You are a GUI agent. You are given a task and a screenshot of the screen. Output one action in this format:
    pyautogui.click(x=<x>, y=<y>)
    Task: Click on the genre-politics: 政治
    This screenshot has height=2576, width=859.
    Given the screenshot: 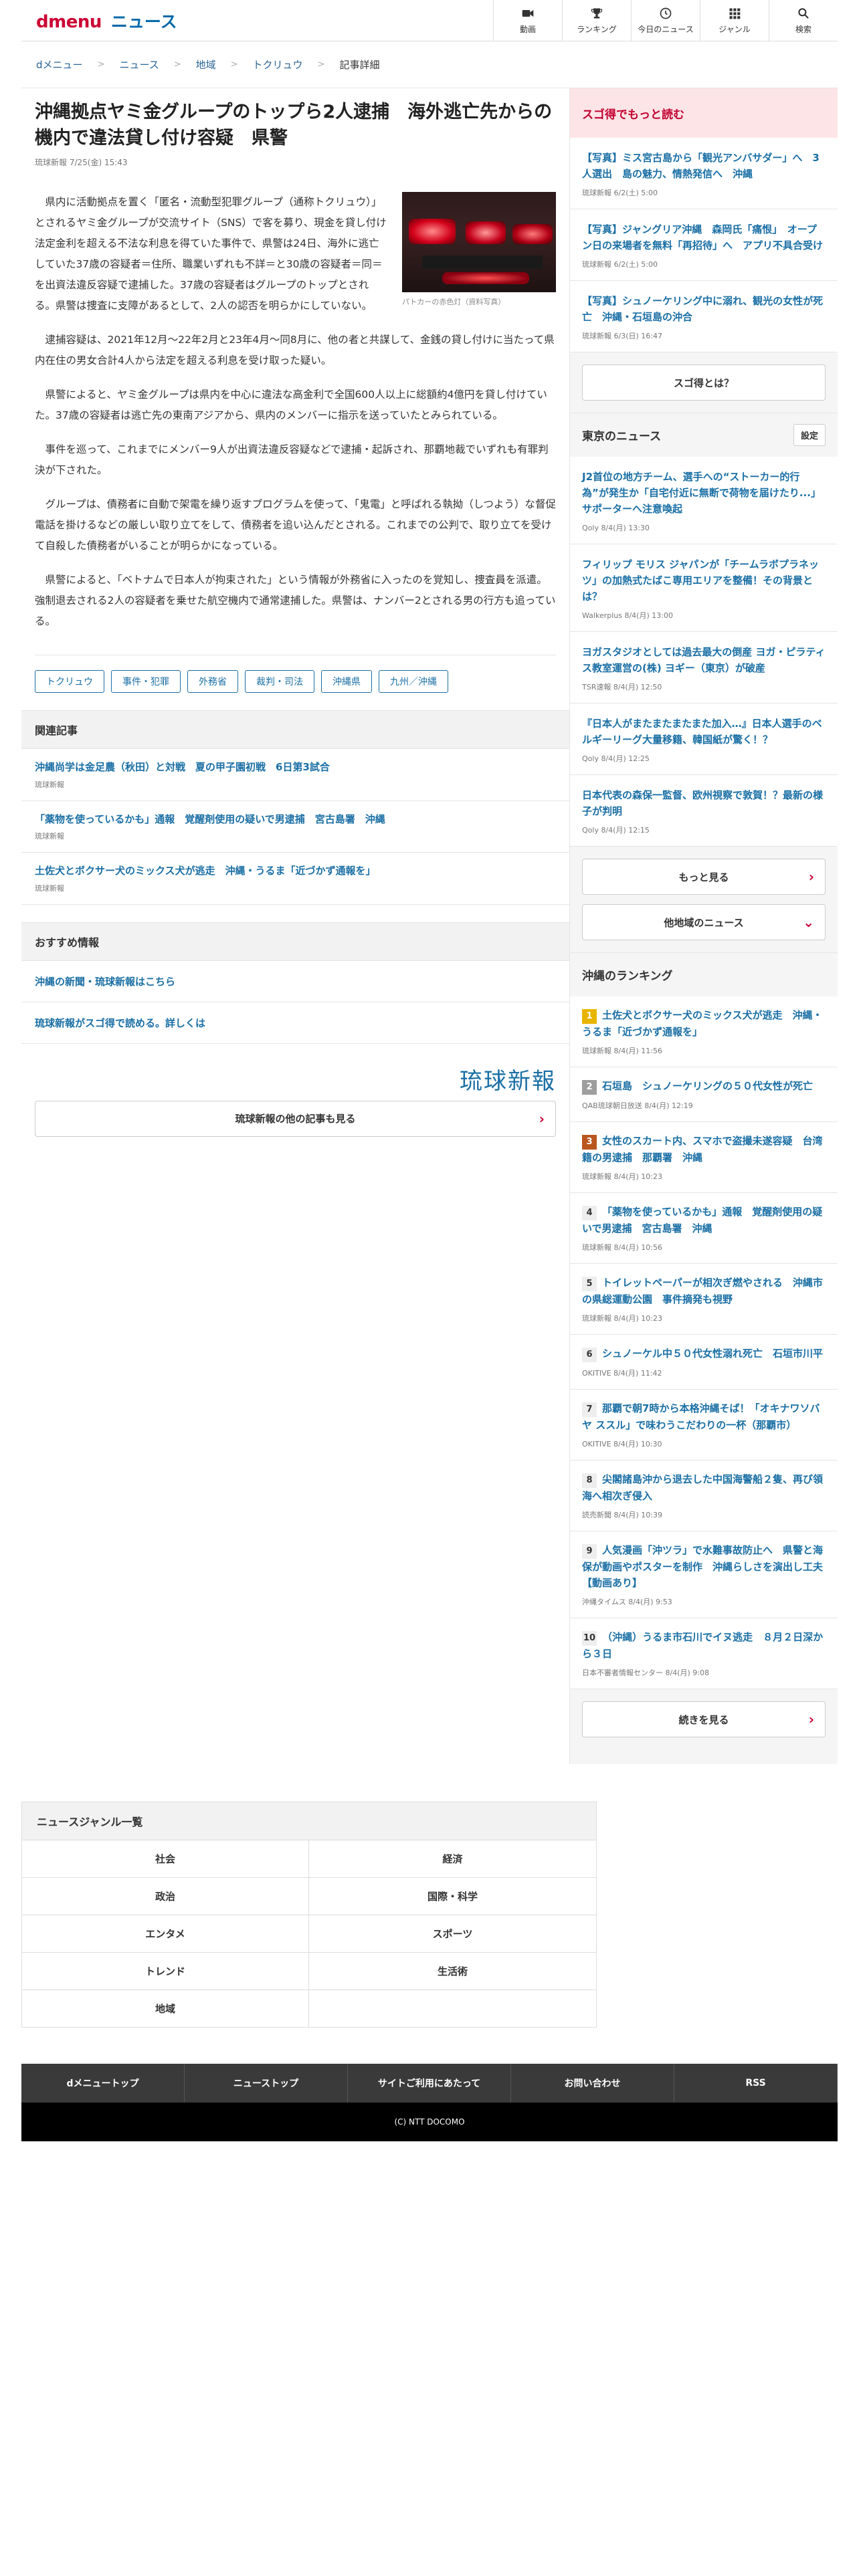 What is the action you would take?
    pyautogui.click(x=165, y=1897)
    